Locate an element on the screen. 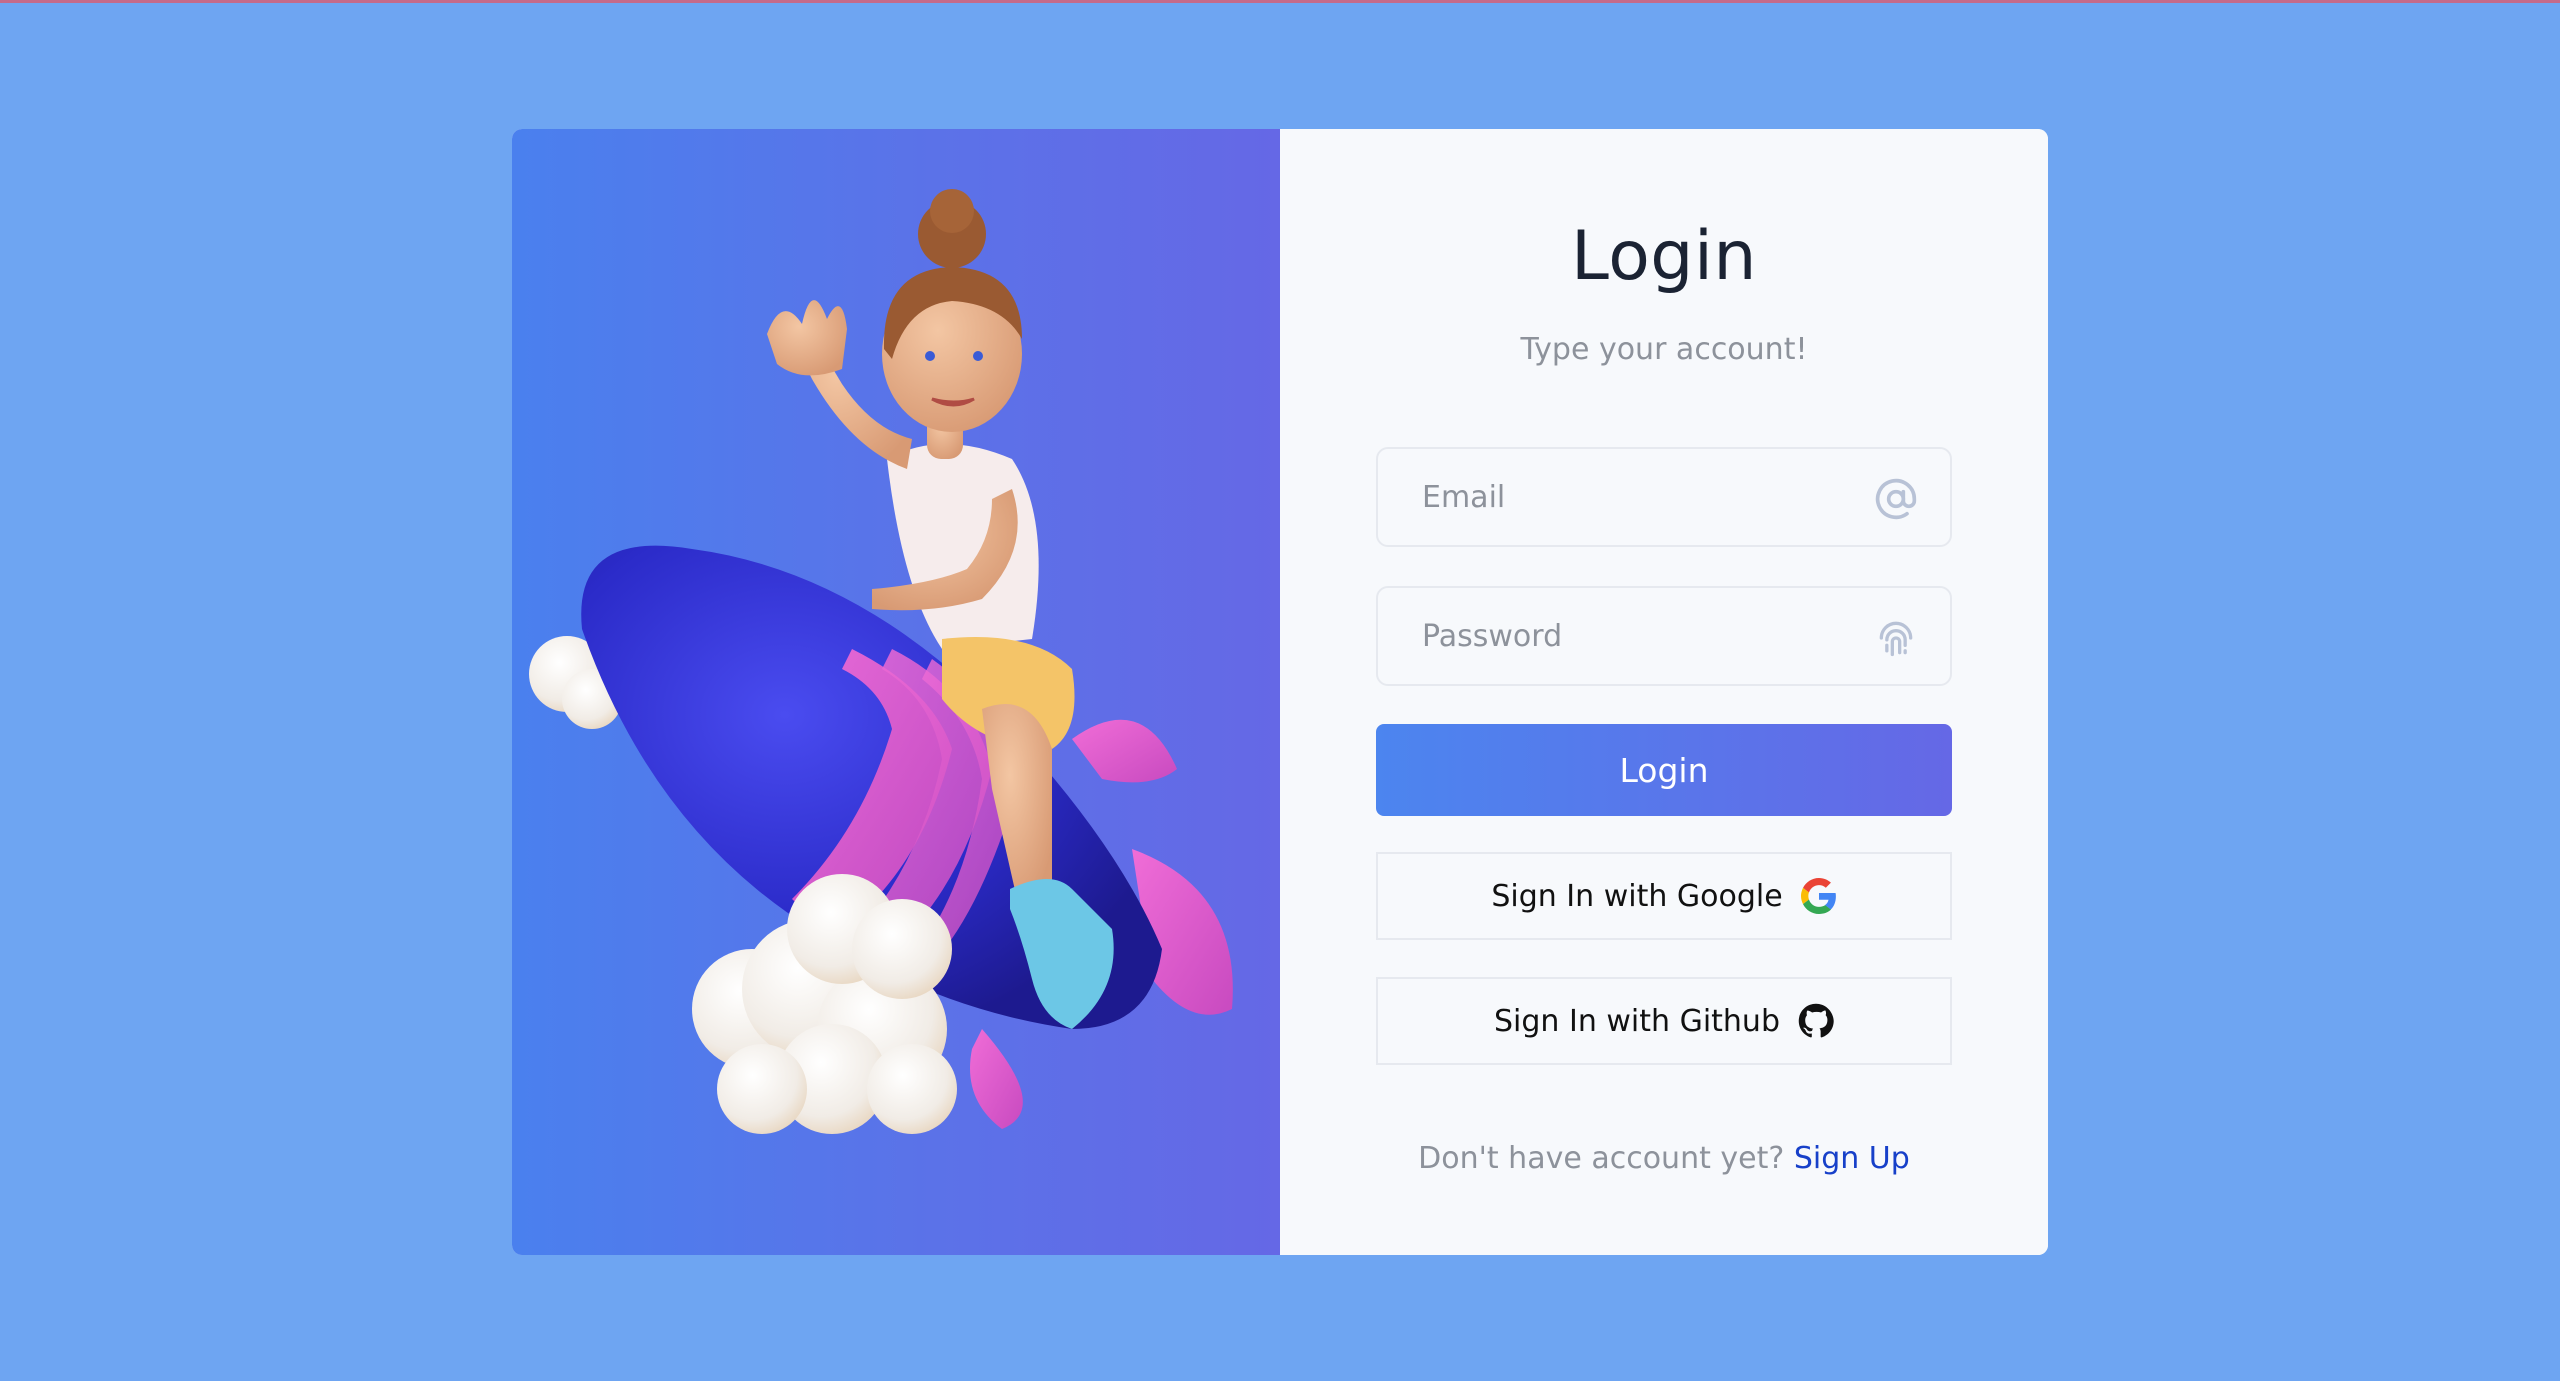 Image resolution: width=2560 pixels, height=1381 pixels. page-subtitle: Type your account! is located at coordinates (1664, 349).